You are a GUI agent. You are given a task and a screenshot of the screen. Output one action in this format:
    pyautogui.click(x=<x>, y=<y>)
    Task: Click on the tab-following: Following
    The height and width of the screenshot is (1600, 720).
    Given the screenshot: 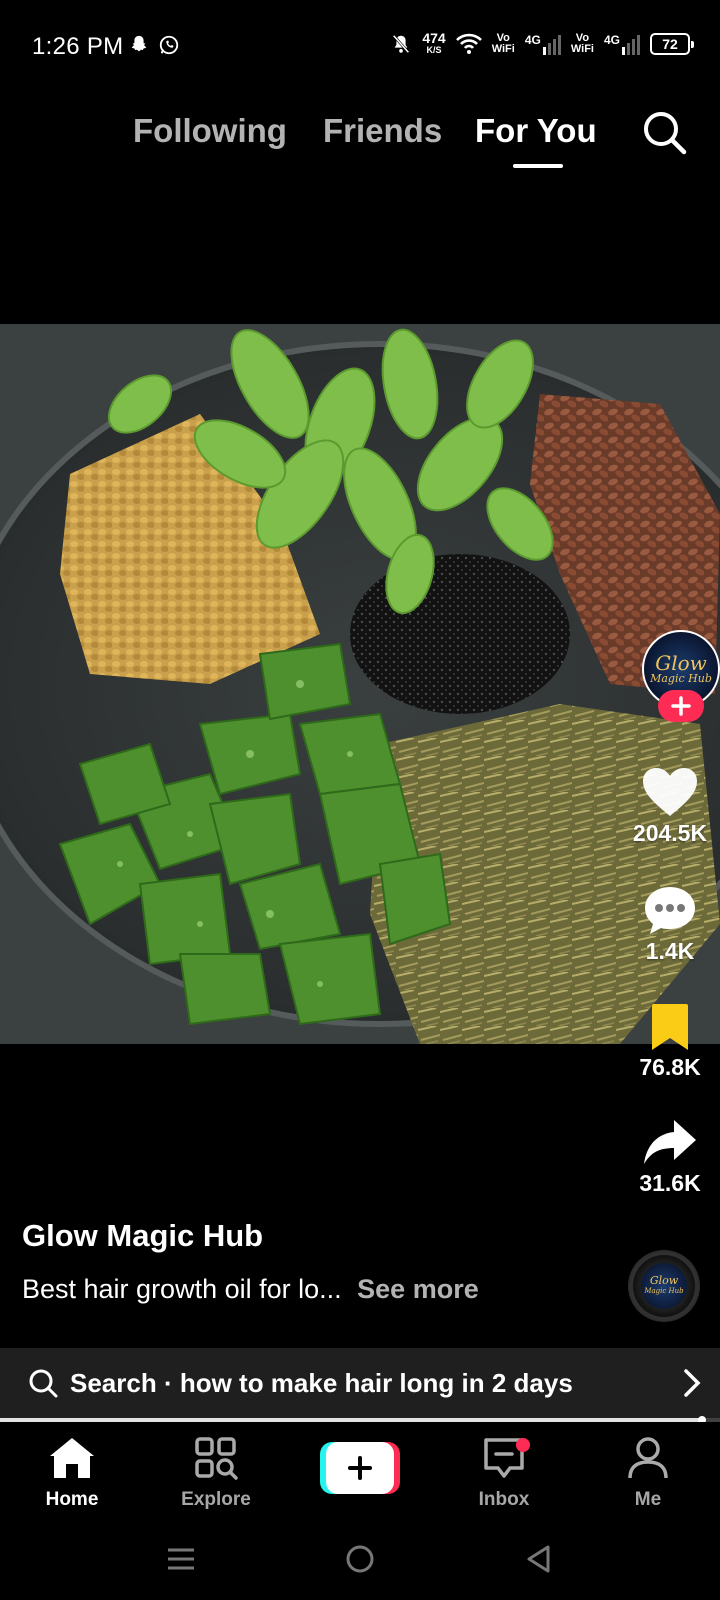 What is the action you would take?
    pyautogui.click(x=210, y=131)
    